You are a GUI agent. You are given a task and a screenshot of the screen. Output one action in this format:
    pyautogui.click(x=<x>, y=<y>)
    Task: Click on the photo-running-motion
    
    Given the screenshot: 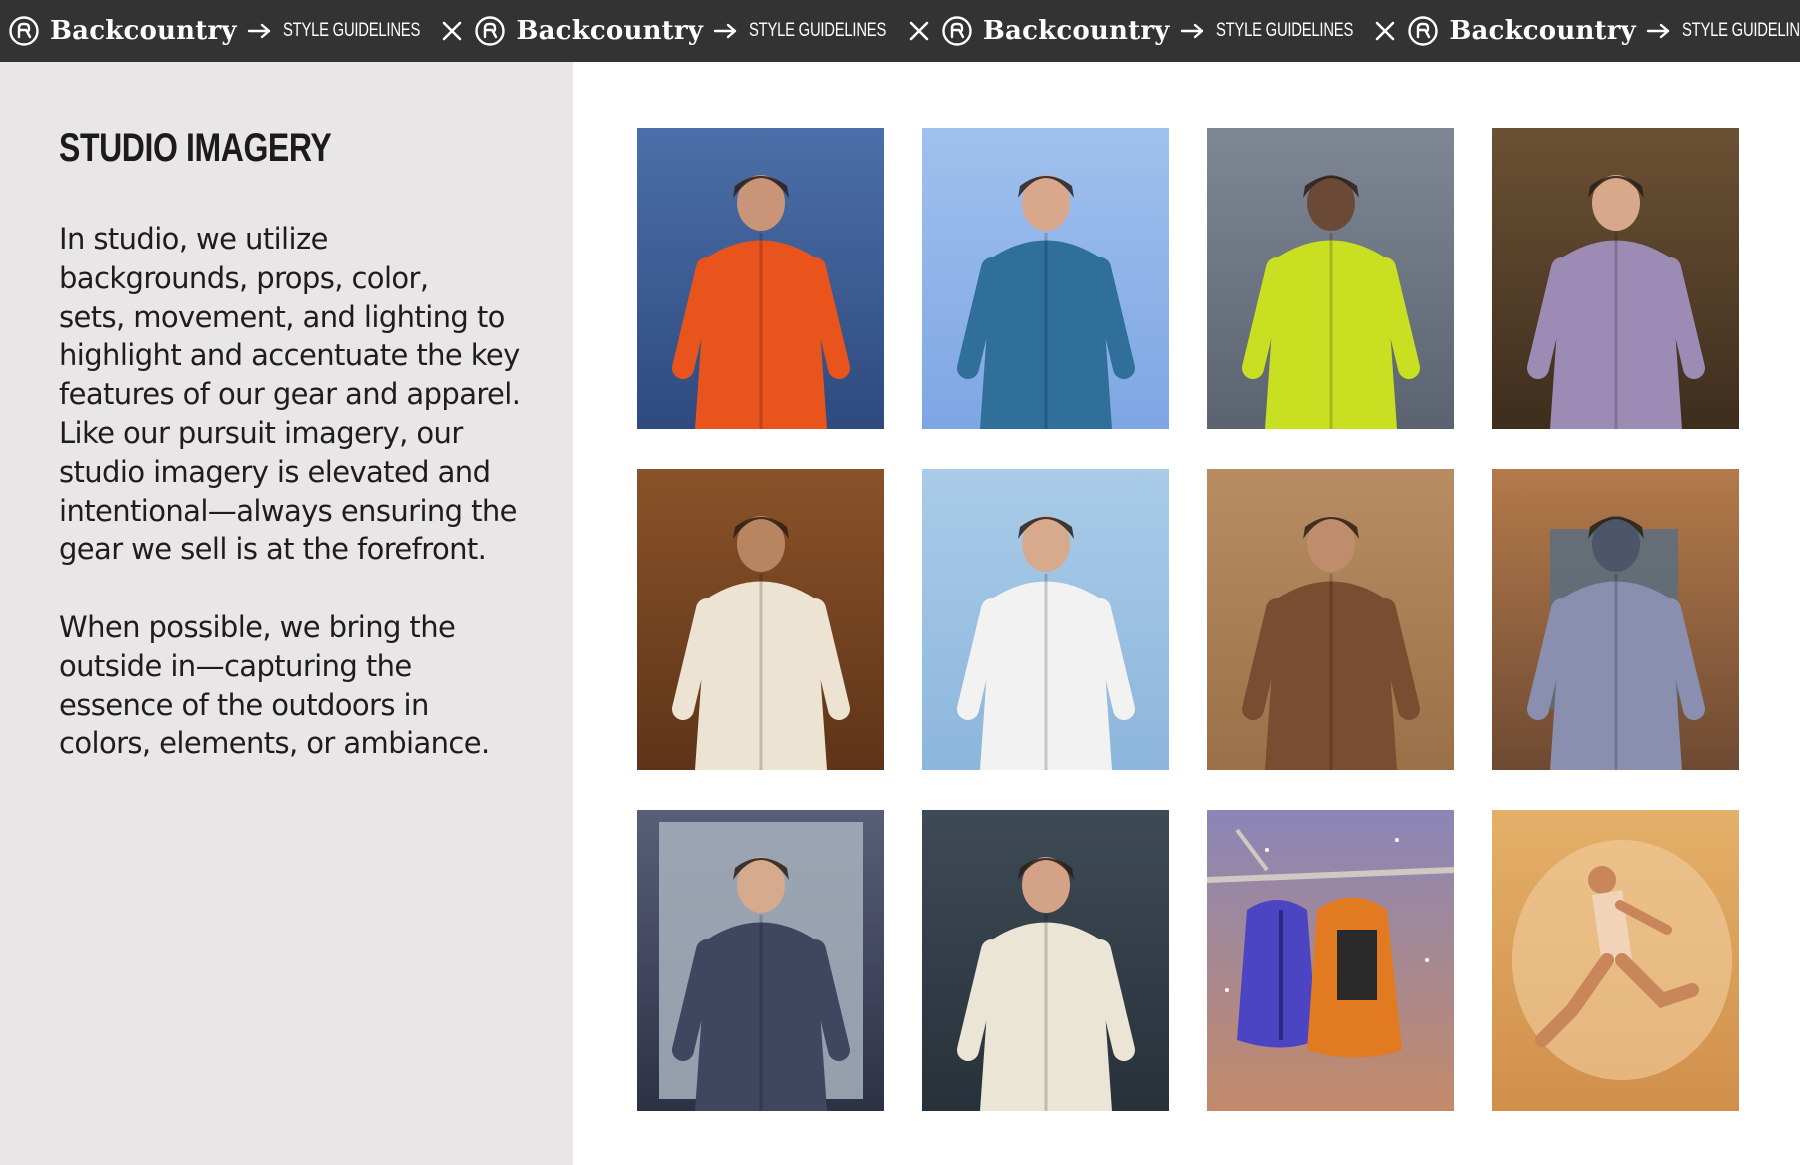 What is the action you would take?
    pyautogui.click(x=1615, y=960)
    